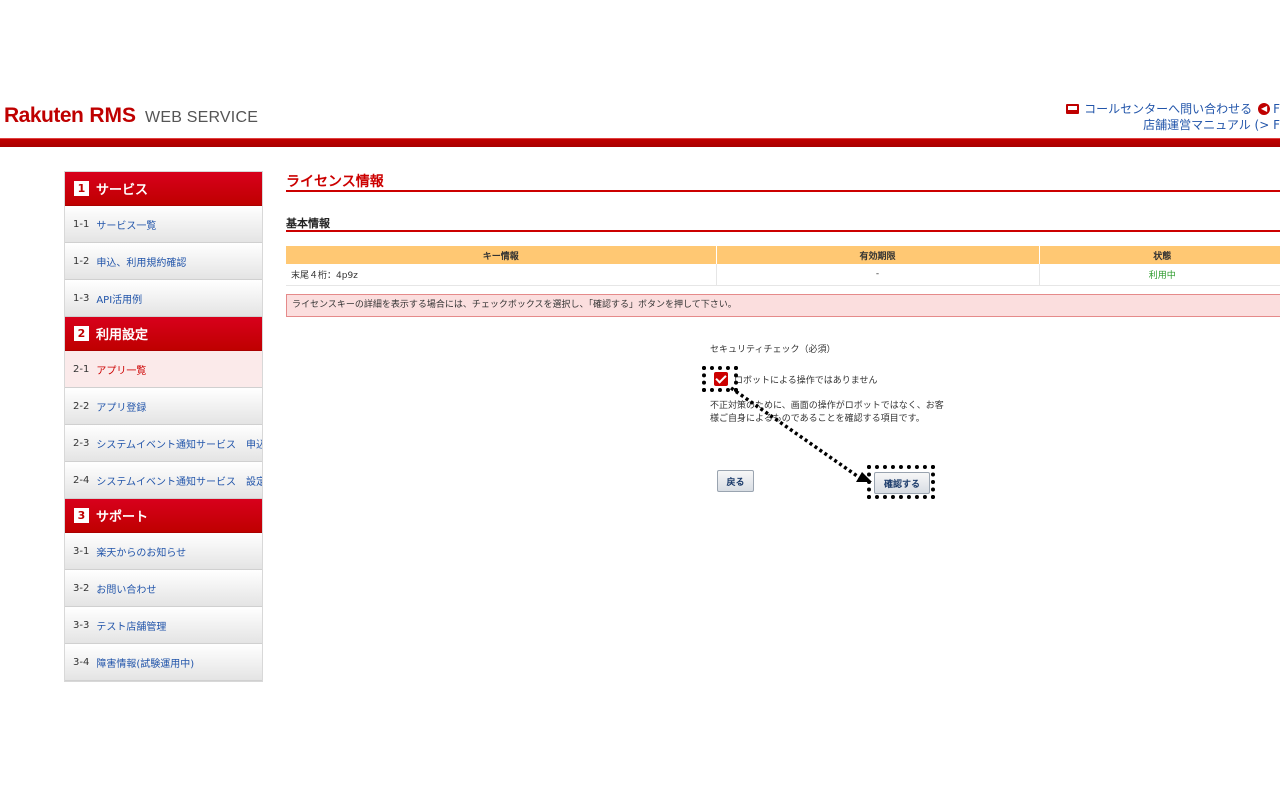 This screenshot has height=800, width=1280. Describe the element at coordinates (163, 334) in the screenshot. I see `sidebar-section-settings: 2 利用設定` at that location.